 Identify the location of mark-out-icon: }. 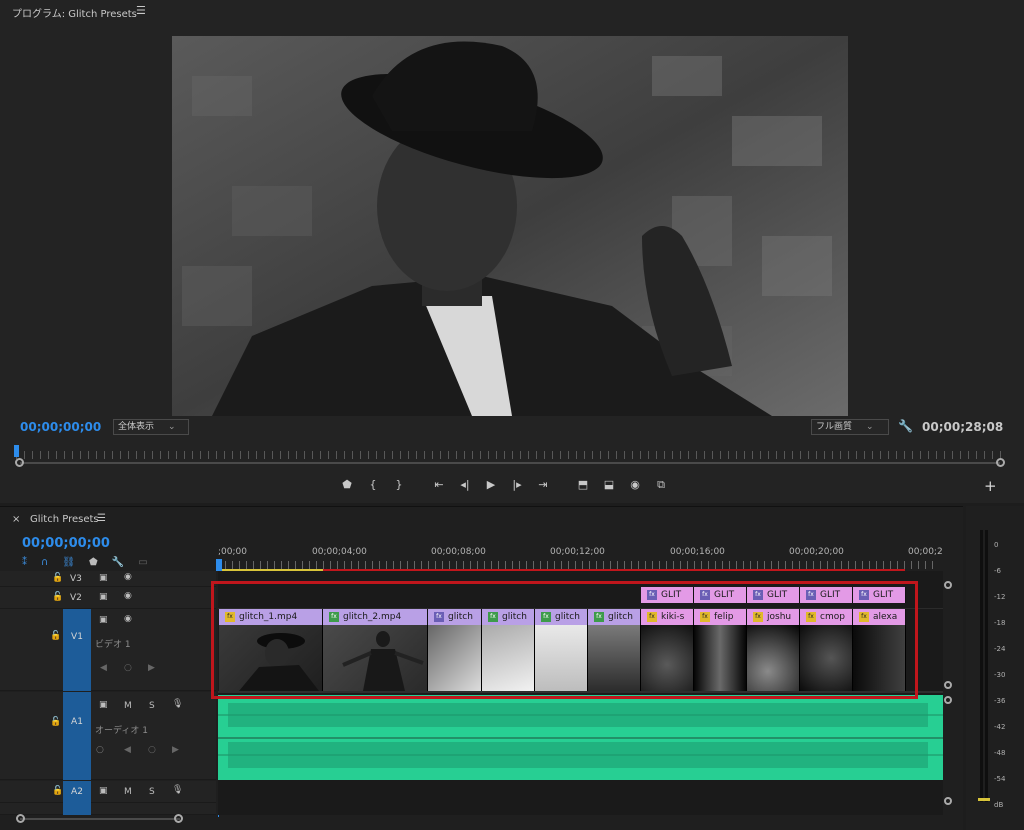
(399, 485).